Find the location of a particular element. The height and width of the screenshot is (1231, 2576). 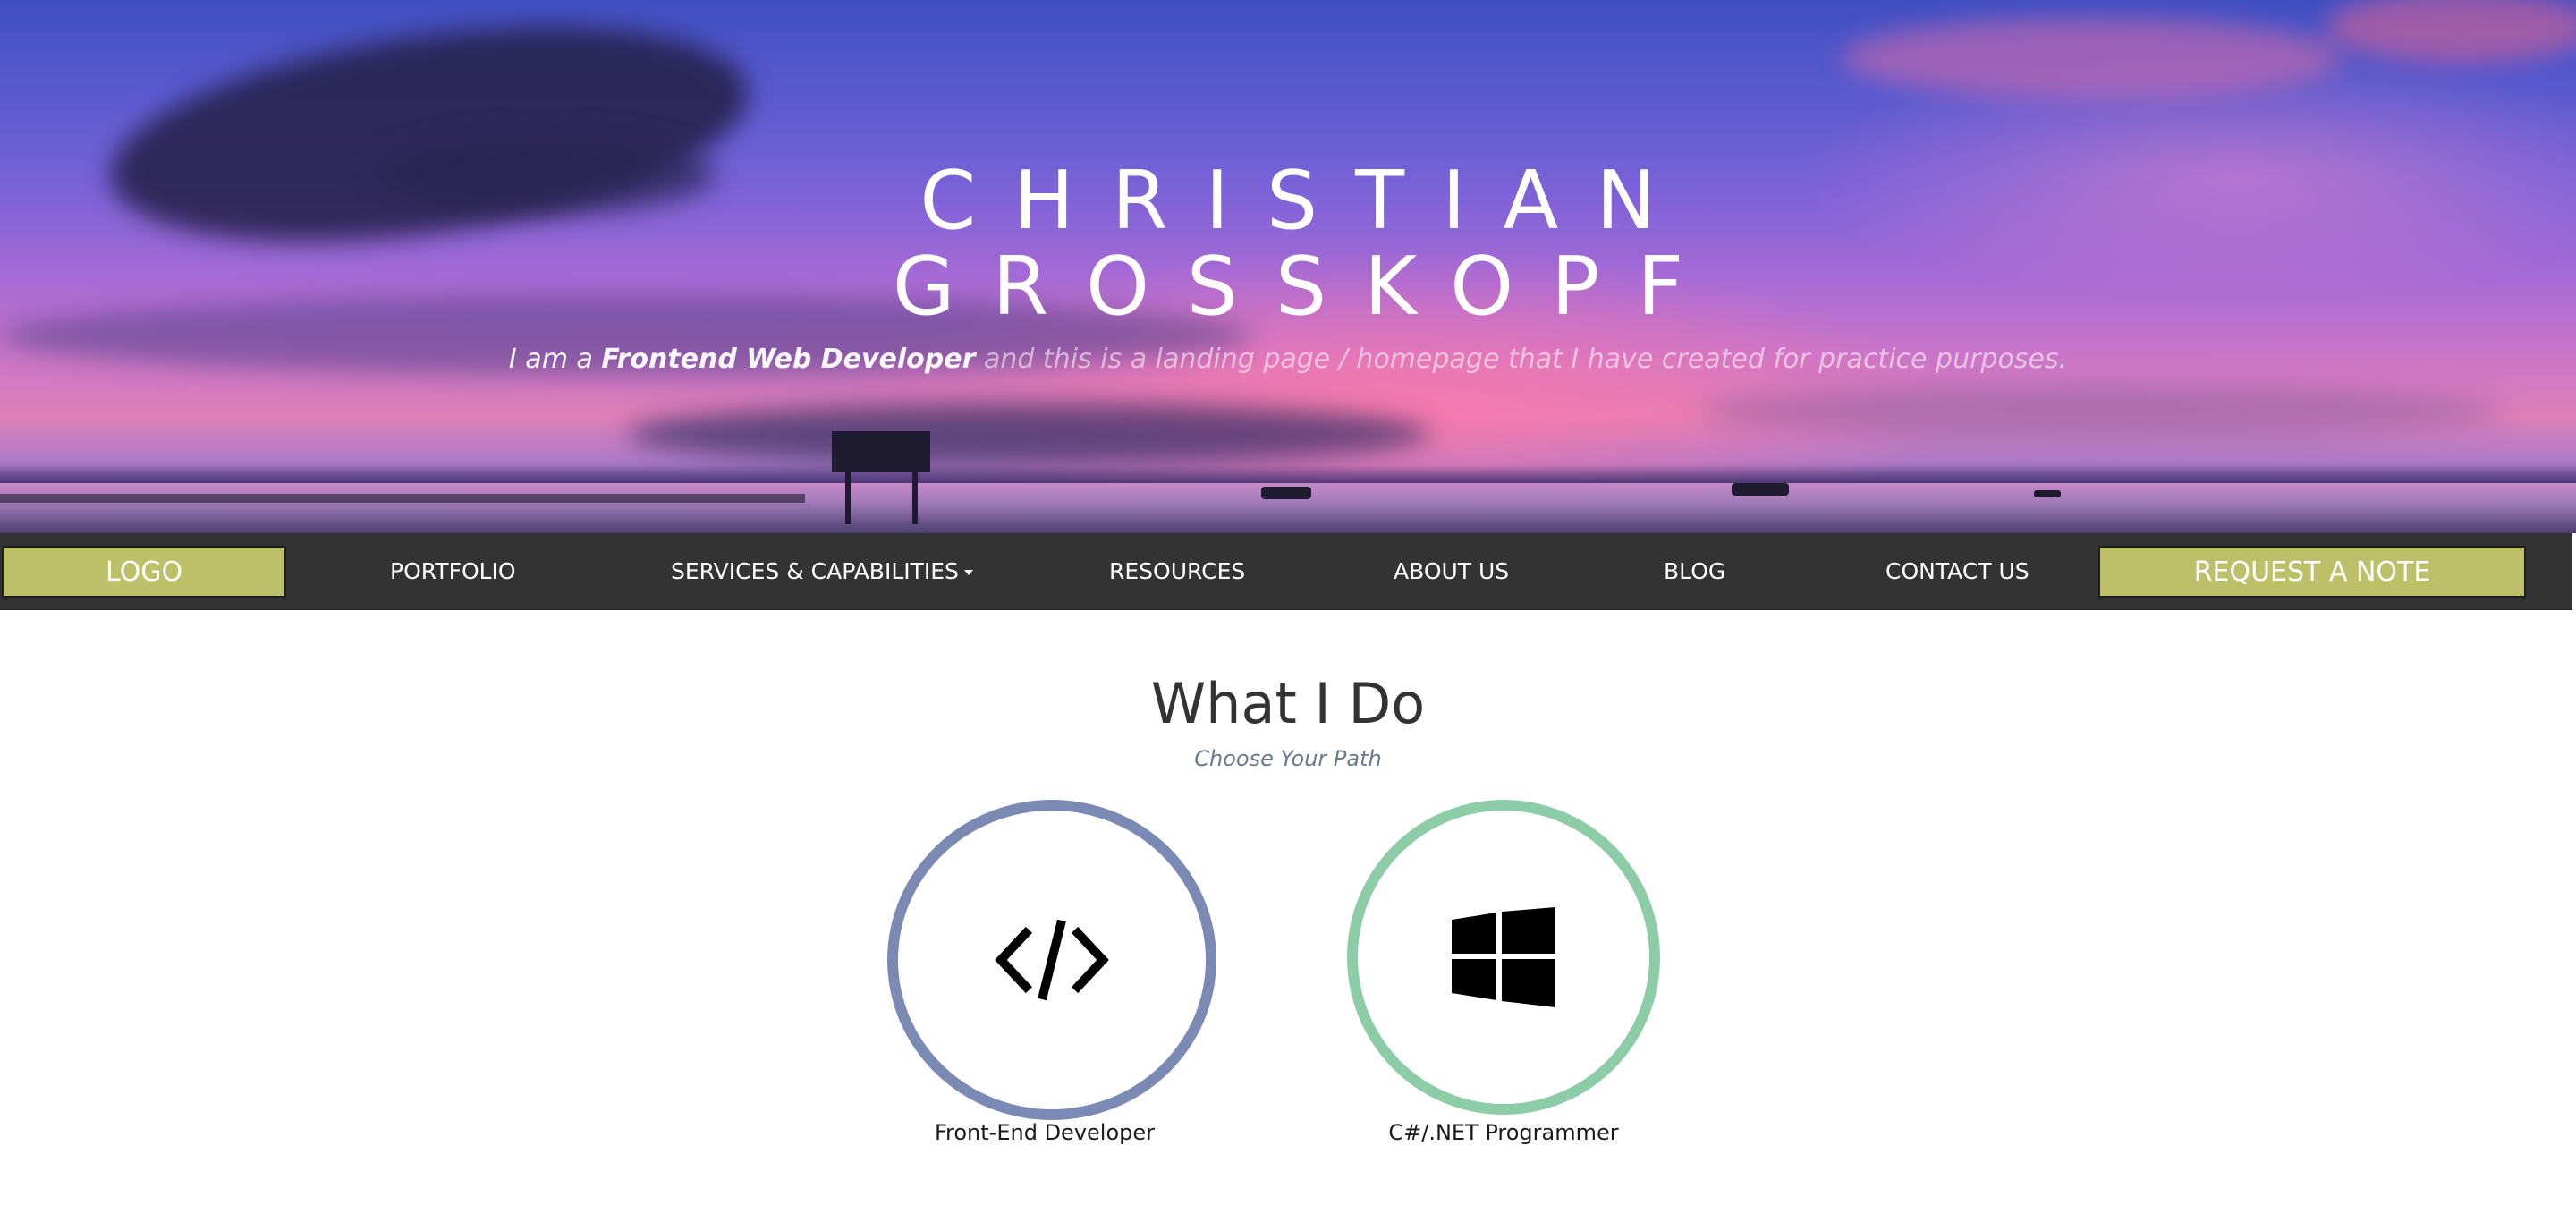

path-dotnet-label: C#/.NET Programmer is located at coordinates (1503, 1132).